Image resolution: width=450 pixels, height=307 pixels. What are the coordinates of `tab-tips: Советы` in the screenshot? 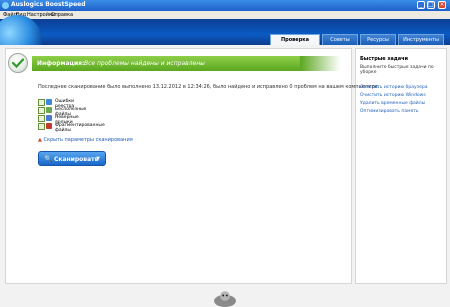 It's located at (340, 39).